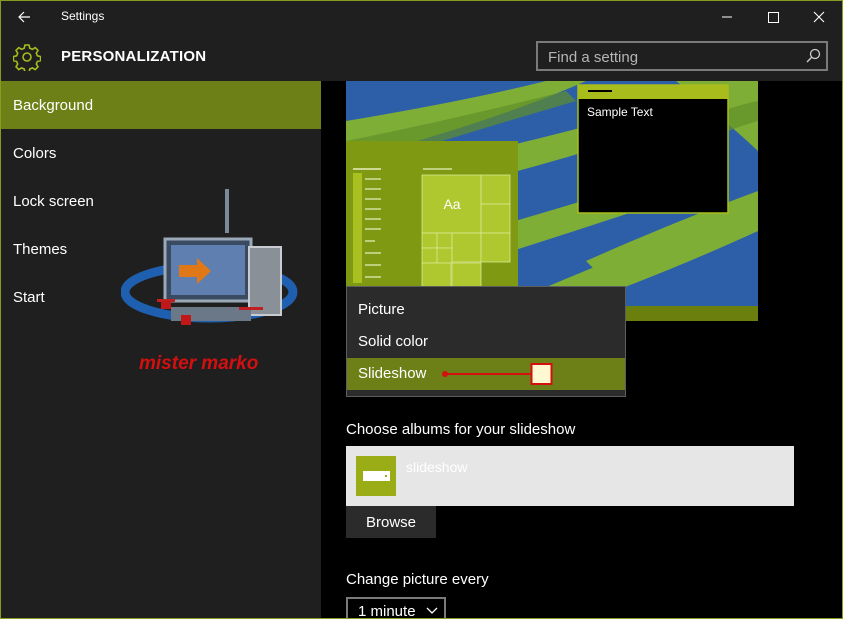  I want to click on slideshow-album-icon, so click(376, 476).